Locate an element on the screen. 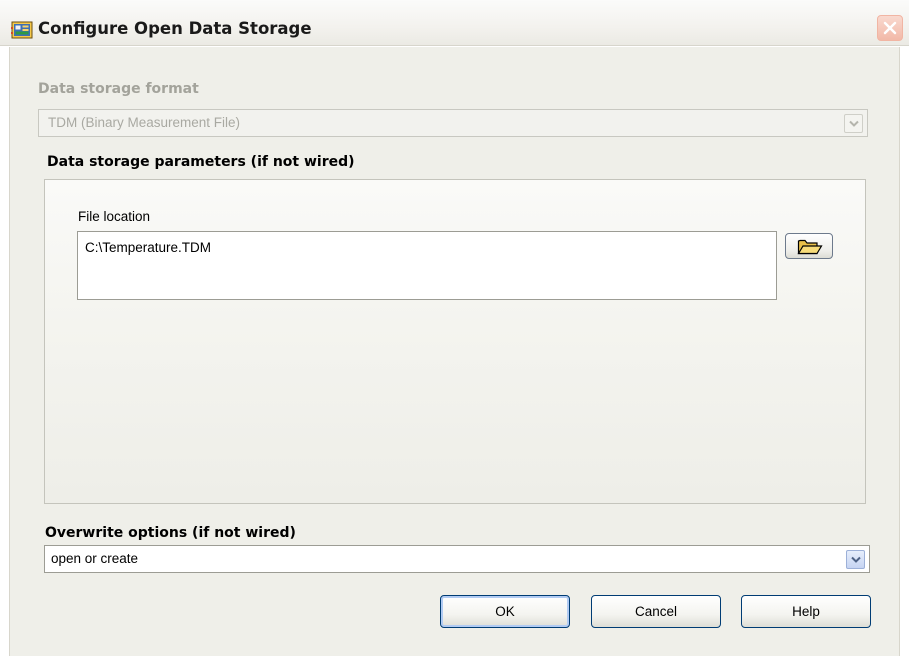 The width and height of the screenshot is (909, 656). close-icon is located at coordinates (890, 28).